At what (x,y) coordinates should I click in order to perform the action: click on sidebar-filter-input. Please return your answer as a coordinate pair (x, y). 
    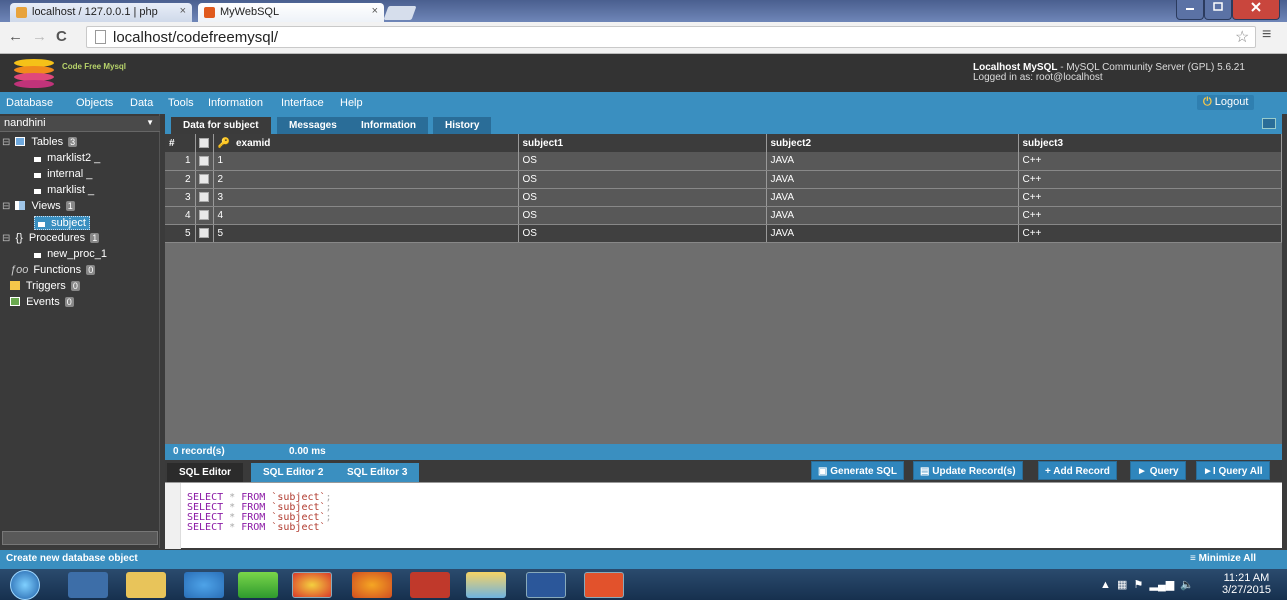
    Looking at the image, I should click on (80, 538).